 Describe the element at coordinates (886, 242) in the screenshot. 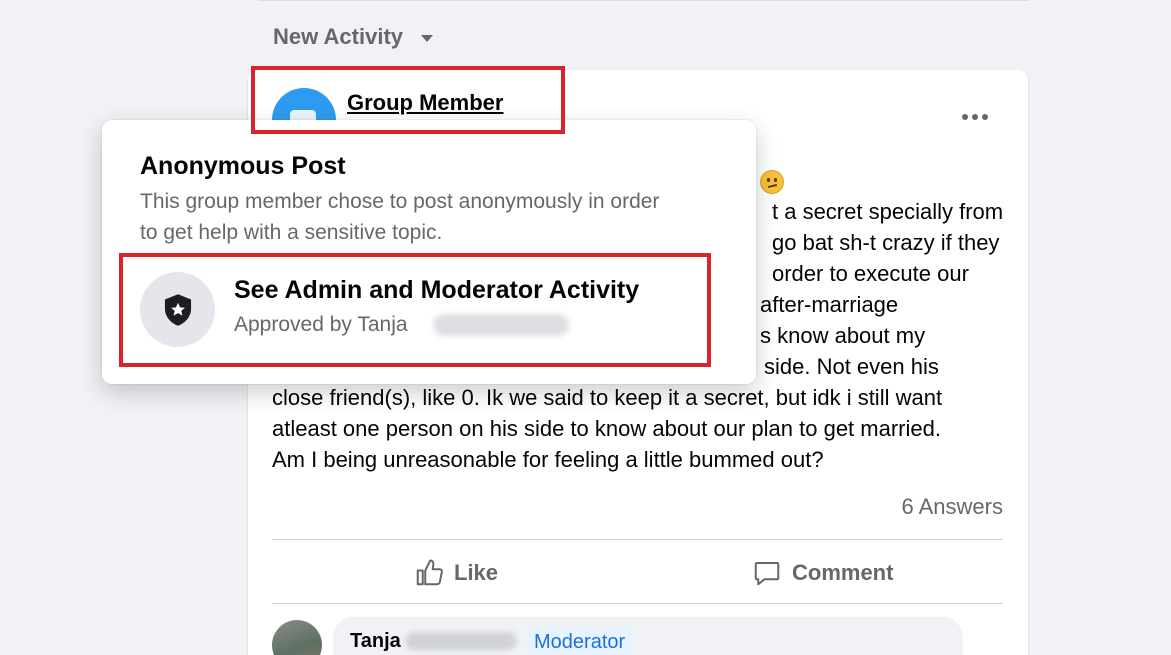

I see `post-text-line: go bat sh-t crazy if they` at that location.